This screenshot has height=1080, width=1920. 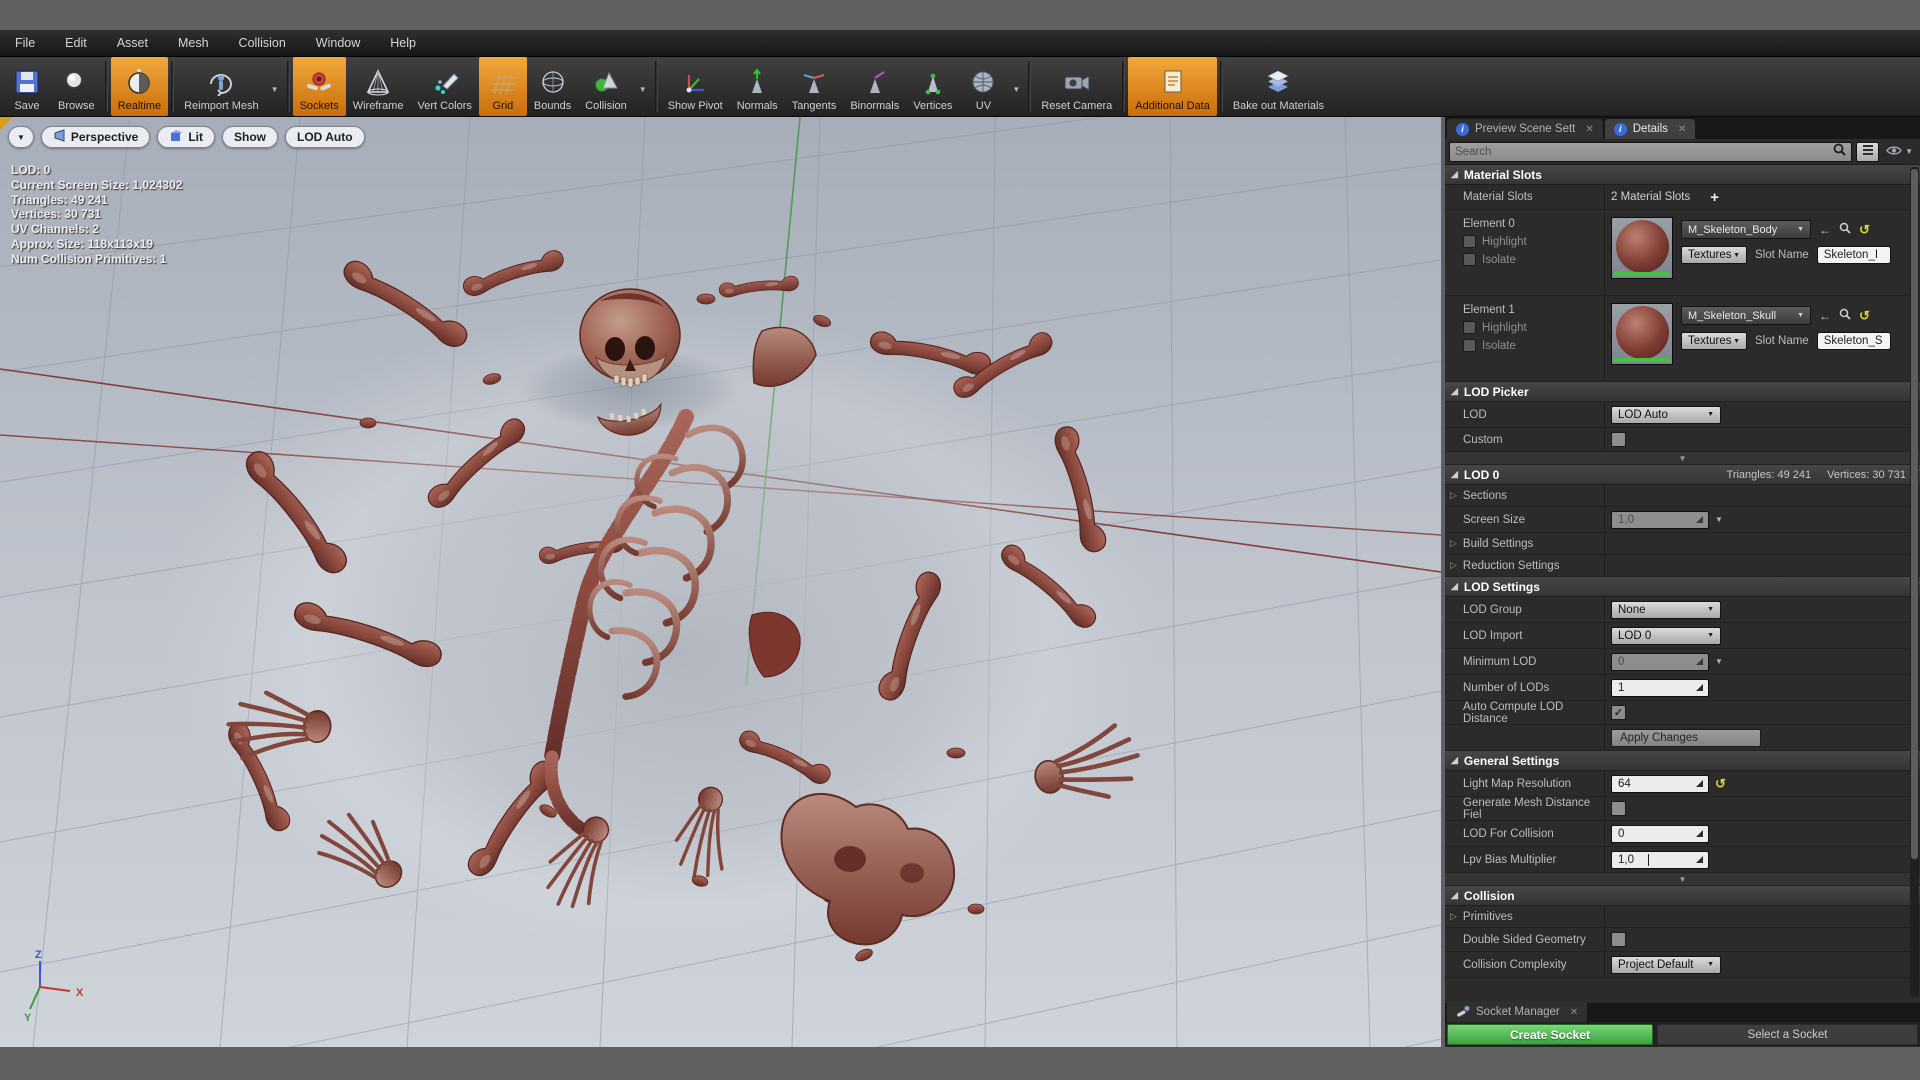 What do you see at coordinates (1868, 151) in the screenshot?
I see `display-filter-button` at bounding box center [1868, 151].